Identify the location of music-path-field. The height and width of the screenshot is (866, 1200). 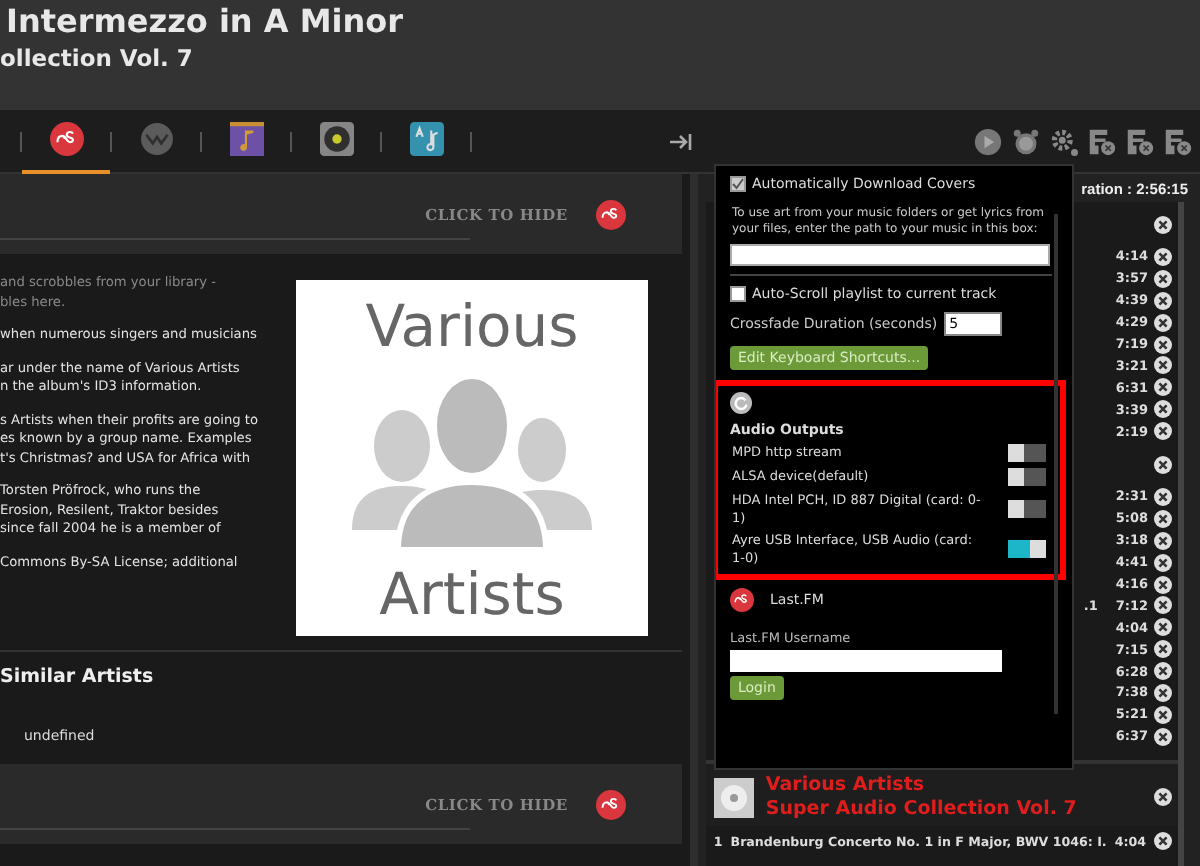
(890, 255).